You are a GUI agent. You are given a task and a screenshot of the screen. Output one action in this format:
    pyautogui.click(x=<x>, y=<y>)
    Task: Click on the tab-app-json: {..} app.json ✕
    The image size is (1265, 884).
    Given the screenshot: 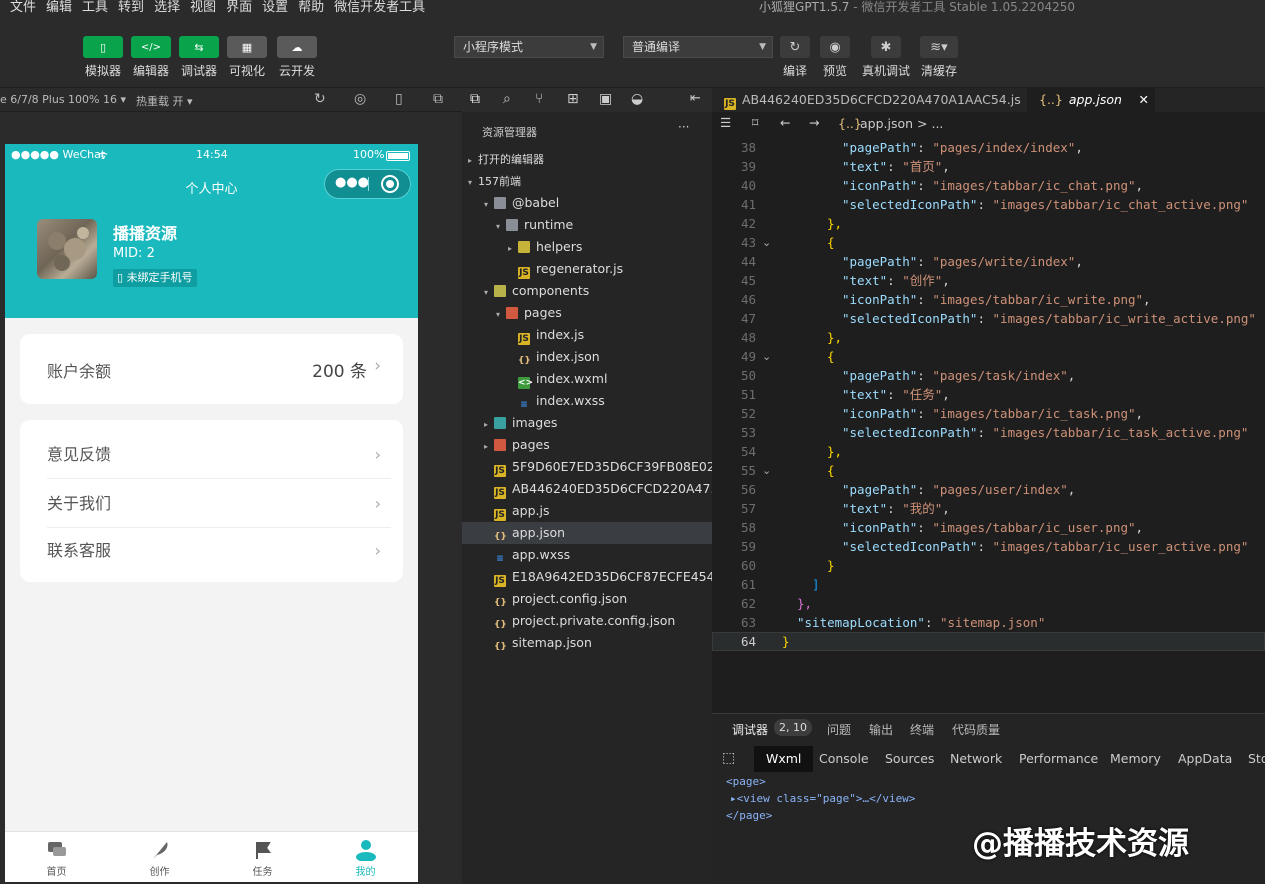 What is the action you would take?
    pyautogui.click(x=1091, y=100)
    